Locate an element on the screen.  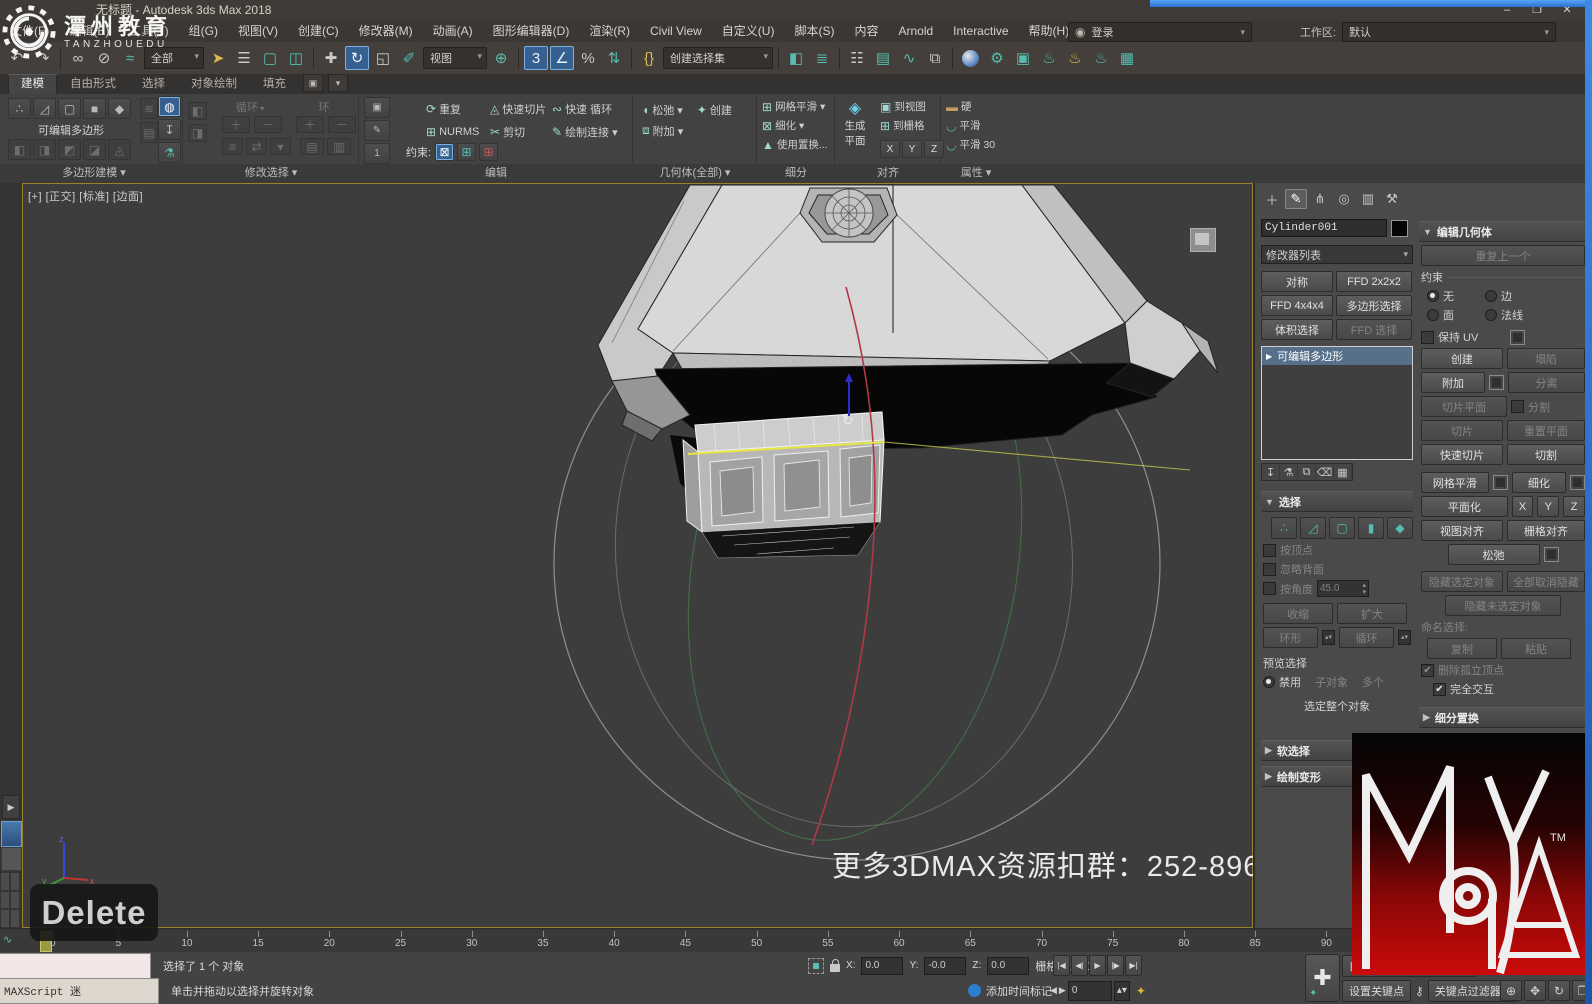
motion-panel-tab: ◎ is located at coordinates (1344, 199).